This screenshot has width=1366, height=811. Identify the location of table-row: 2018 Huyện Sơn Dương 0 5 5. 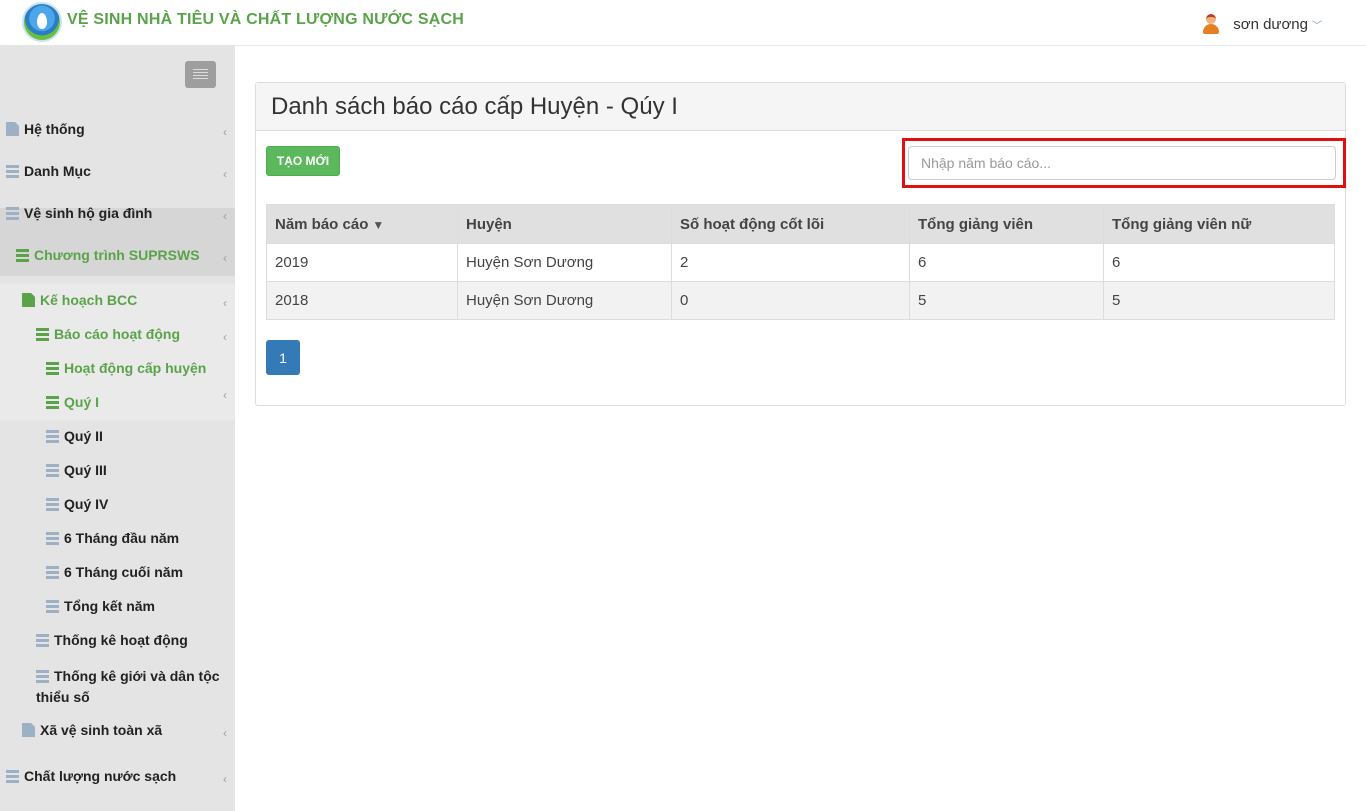
(800, 300).